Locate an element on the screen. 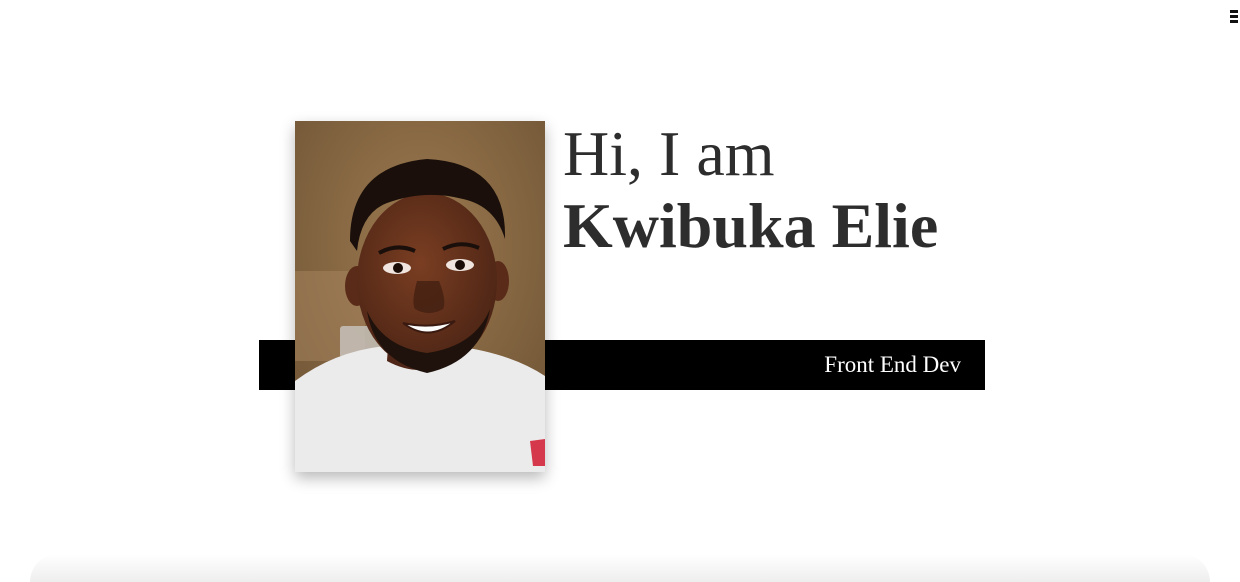  profile-photo is located at coordinates (420, 296).